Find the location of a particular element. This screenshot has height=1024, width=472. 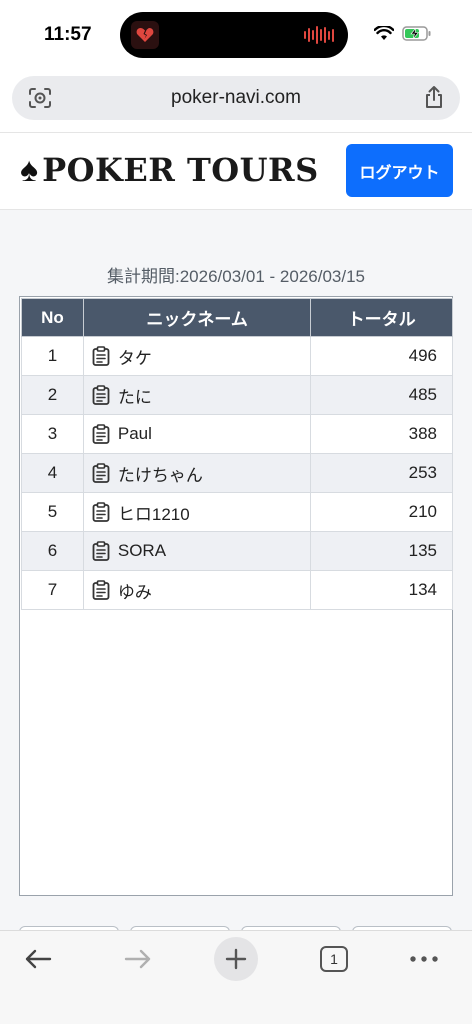

table-header-row: No ニックネーム トータル is located at coordinates (237, 317).